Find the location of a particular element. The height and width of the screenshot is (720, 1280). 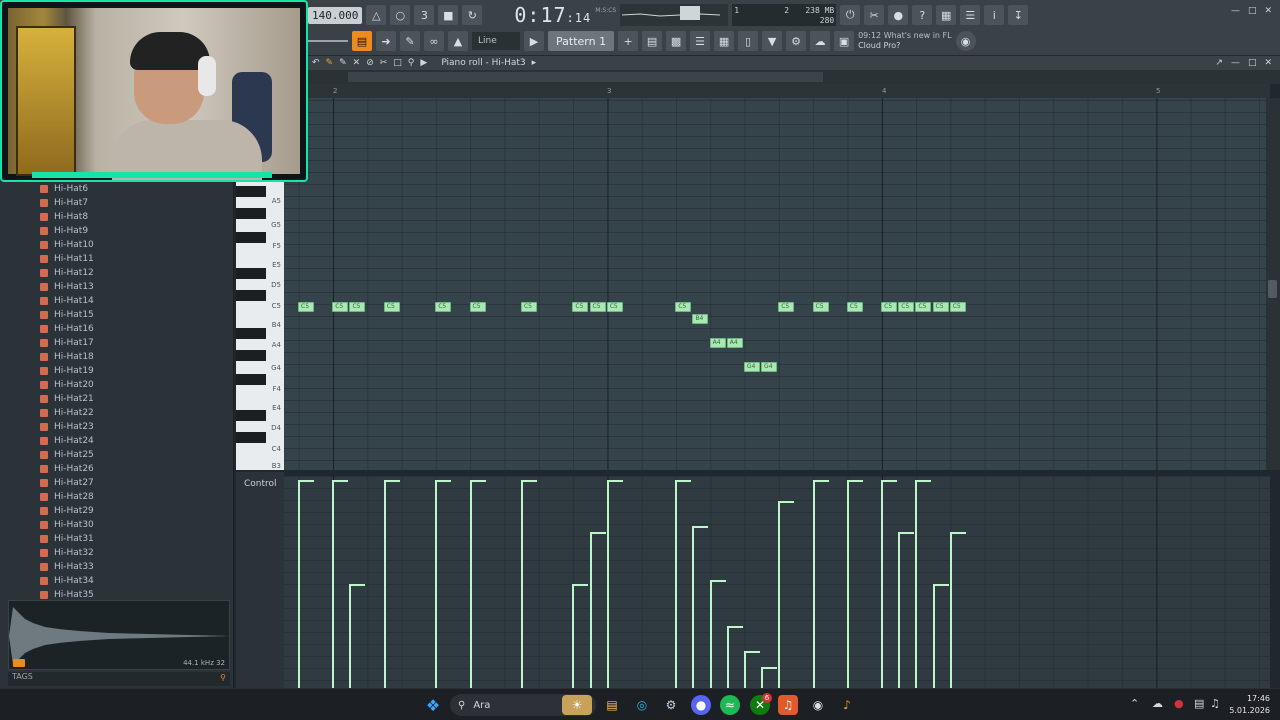

chrome-icon: ◉ is located at coordinates (818, 705).